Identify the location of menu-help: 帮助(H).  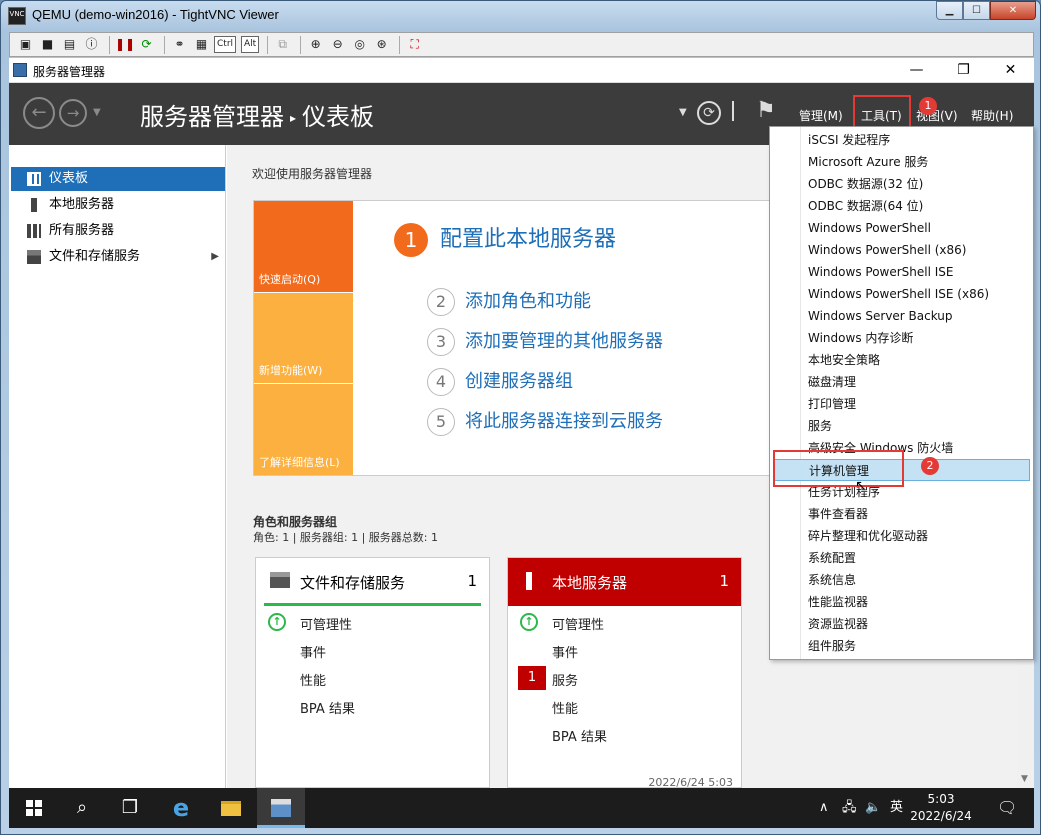
(992, 115).